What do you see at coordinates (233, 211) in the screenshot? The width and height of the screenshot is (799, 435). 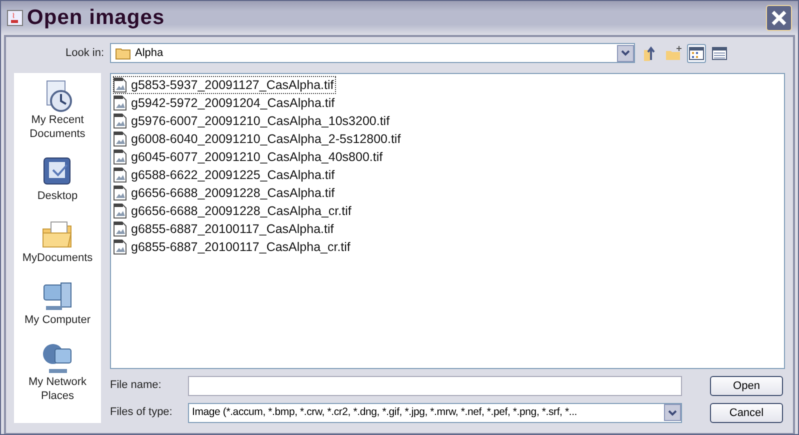 I see `file-item: g6656-6688_20091228_CasAlpha_cr.tif` at bounding box center [233, 211].